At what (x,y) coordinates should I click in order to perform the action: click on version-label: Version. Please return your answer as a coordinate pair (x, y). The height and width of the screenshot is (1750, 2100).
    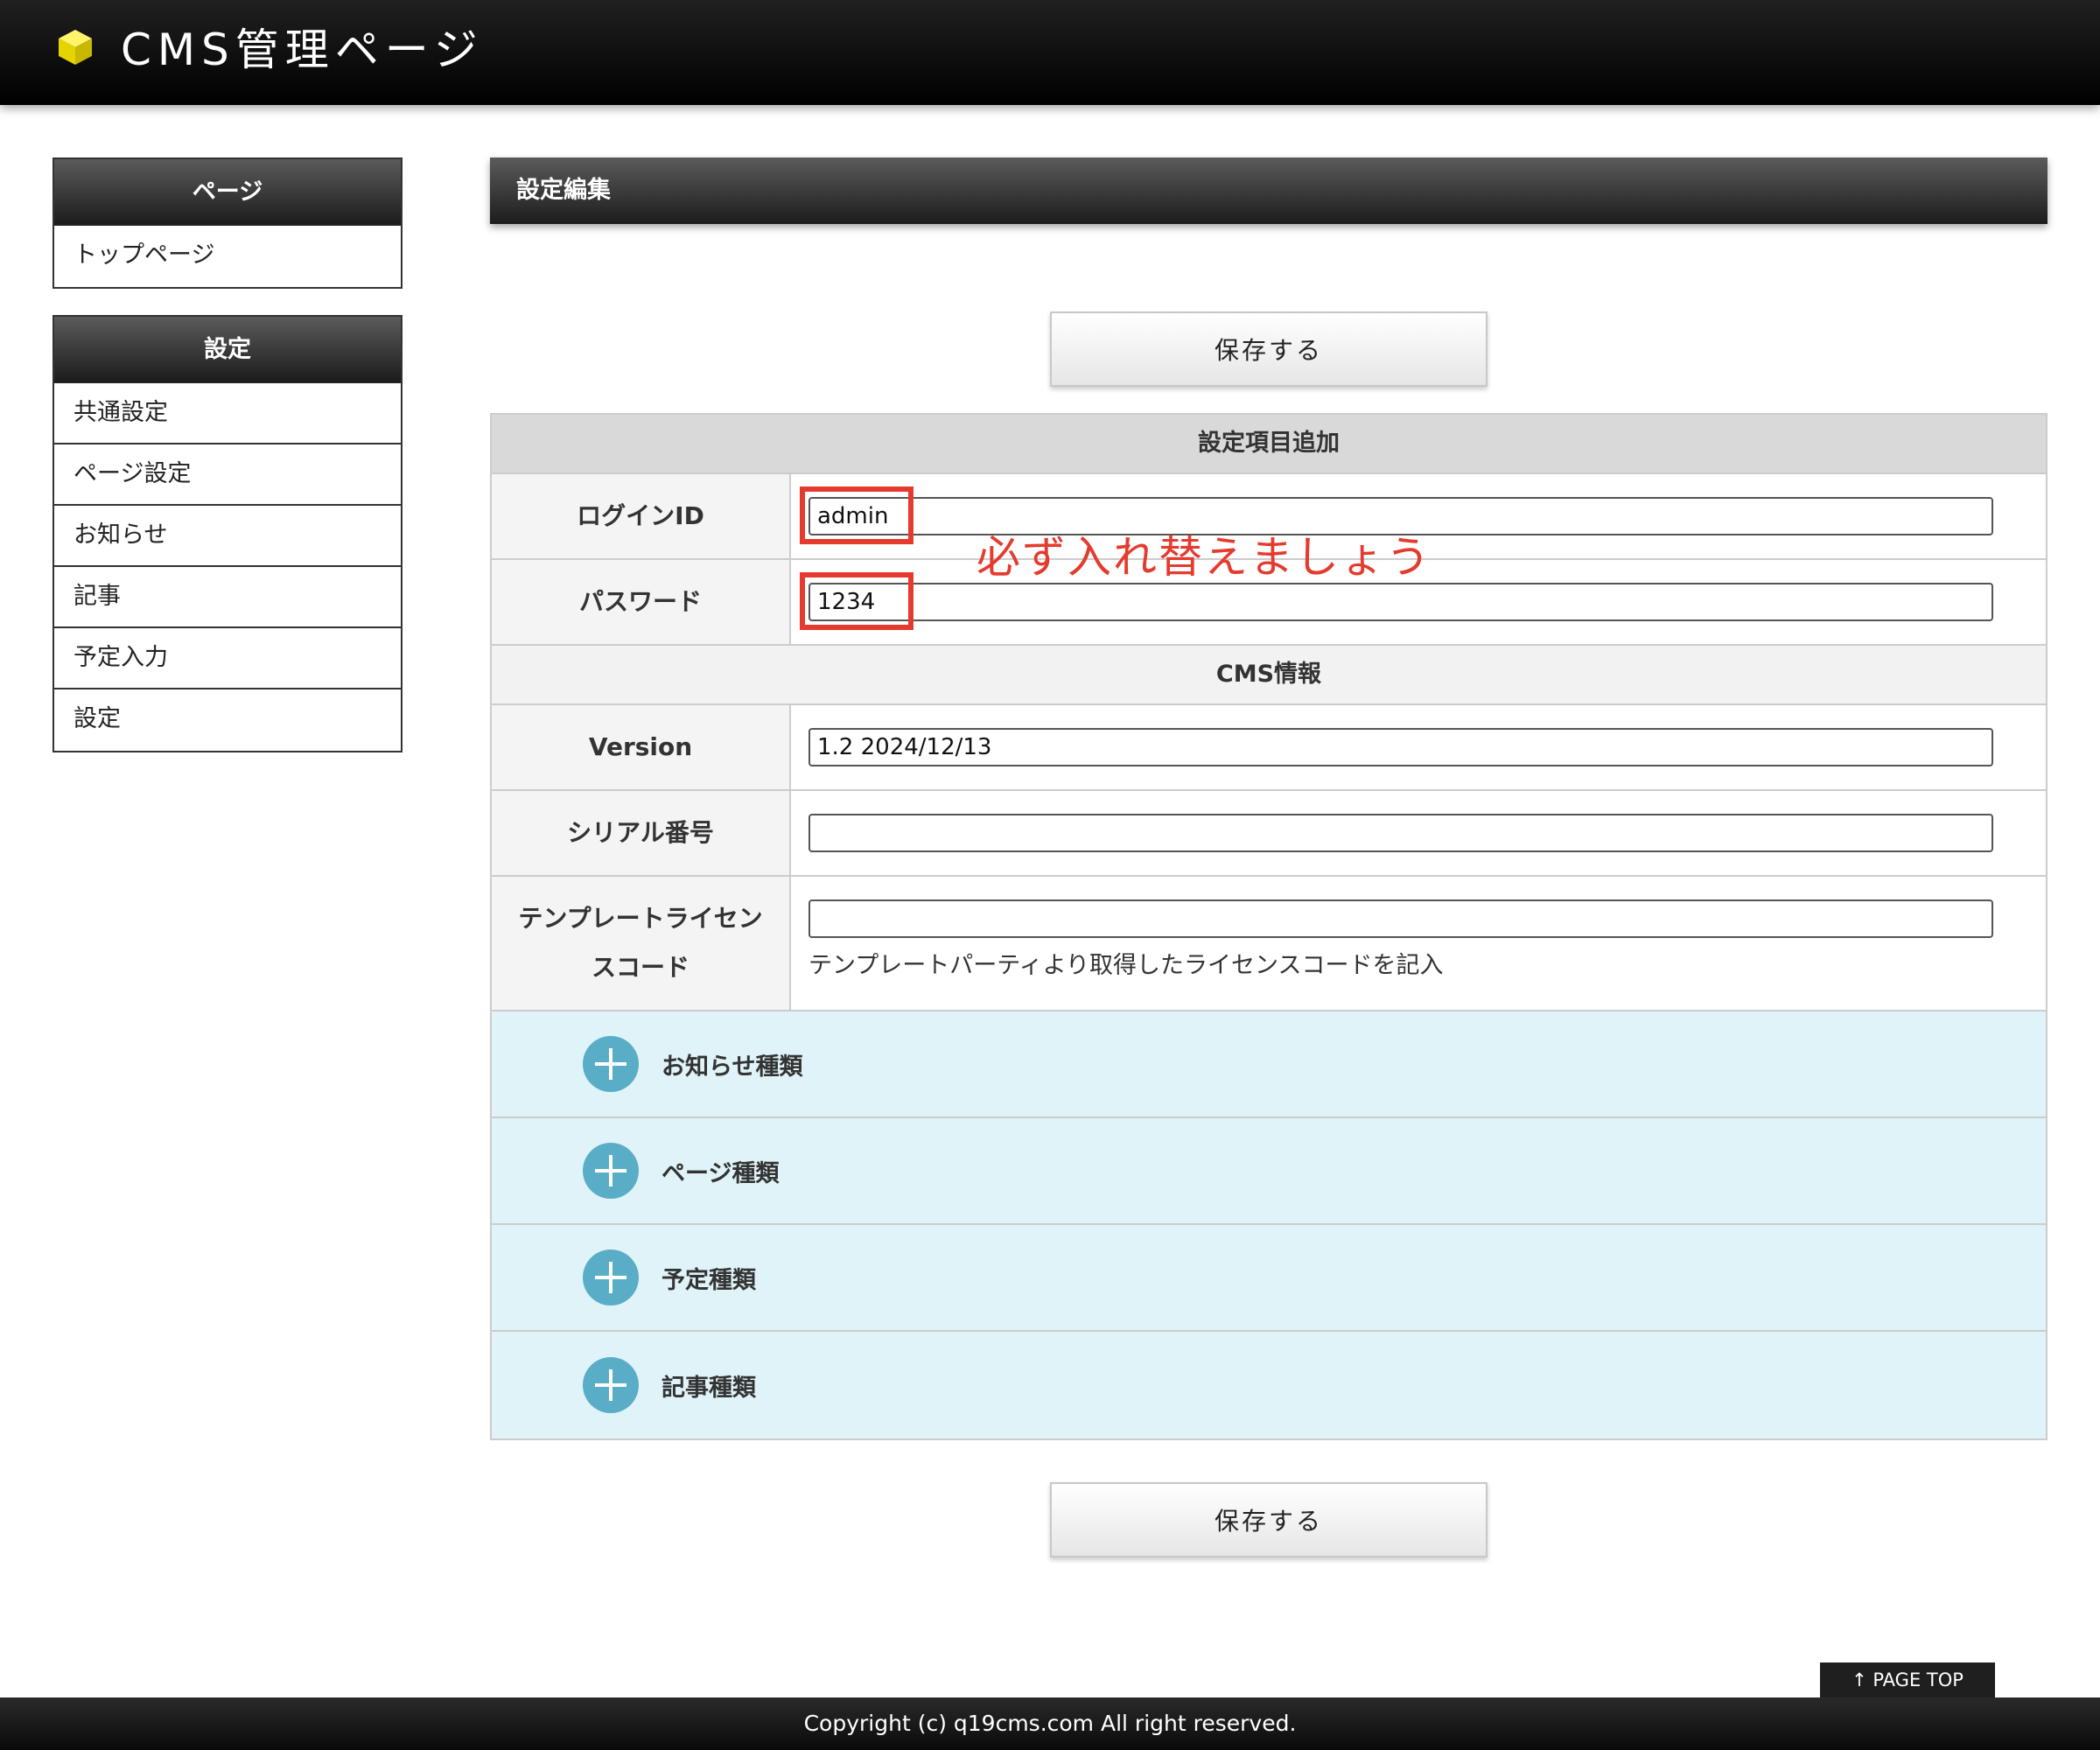
    Looking at the image, I should click on (641, 747).